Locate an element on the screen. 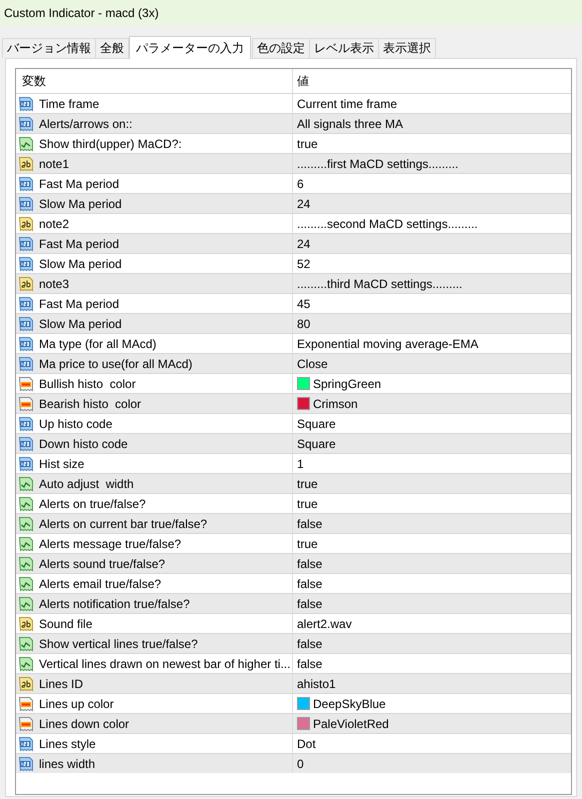 Image resolution: width=582 pixels, height=799 pixels. parameter-name: note1 is located at coordinates (54, 163).